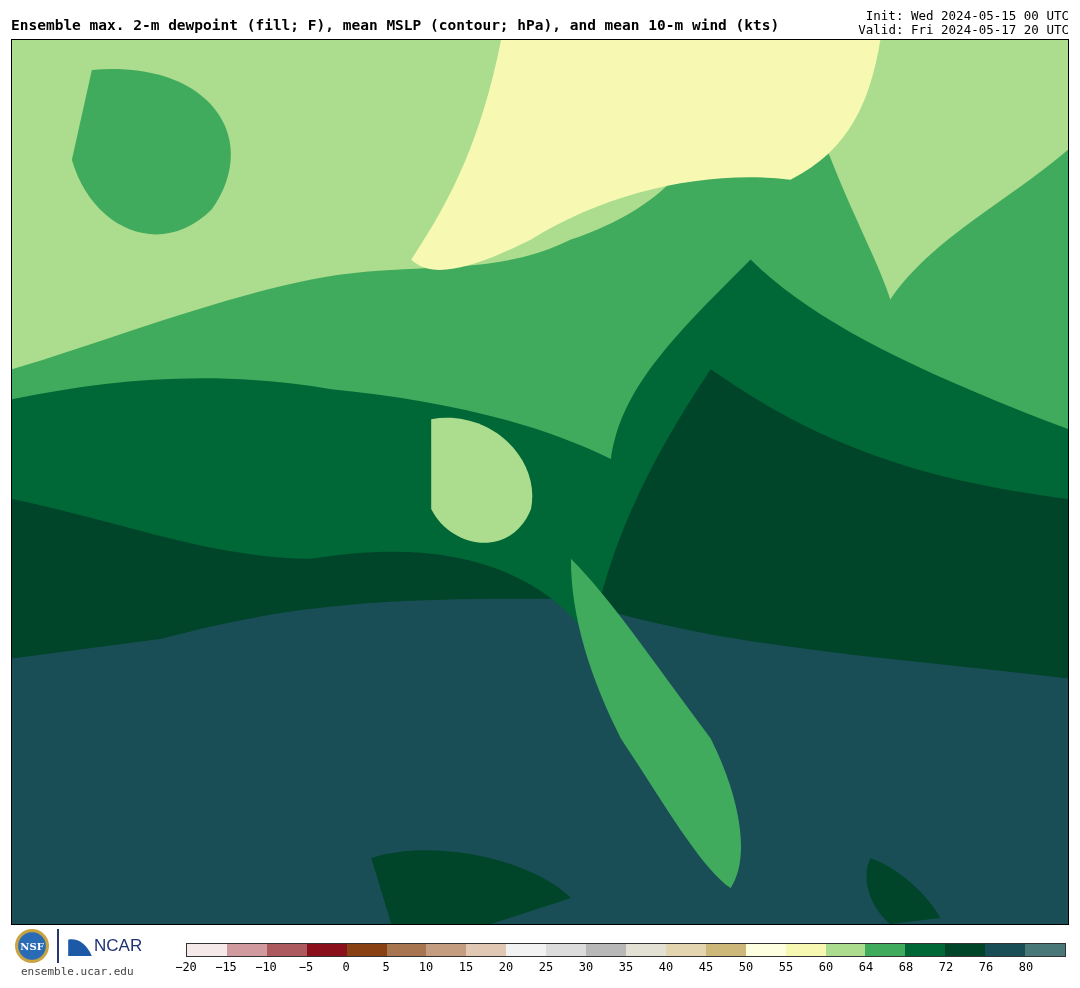  I want to click on tick-label: 80, so click(1026, 967).